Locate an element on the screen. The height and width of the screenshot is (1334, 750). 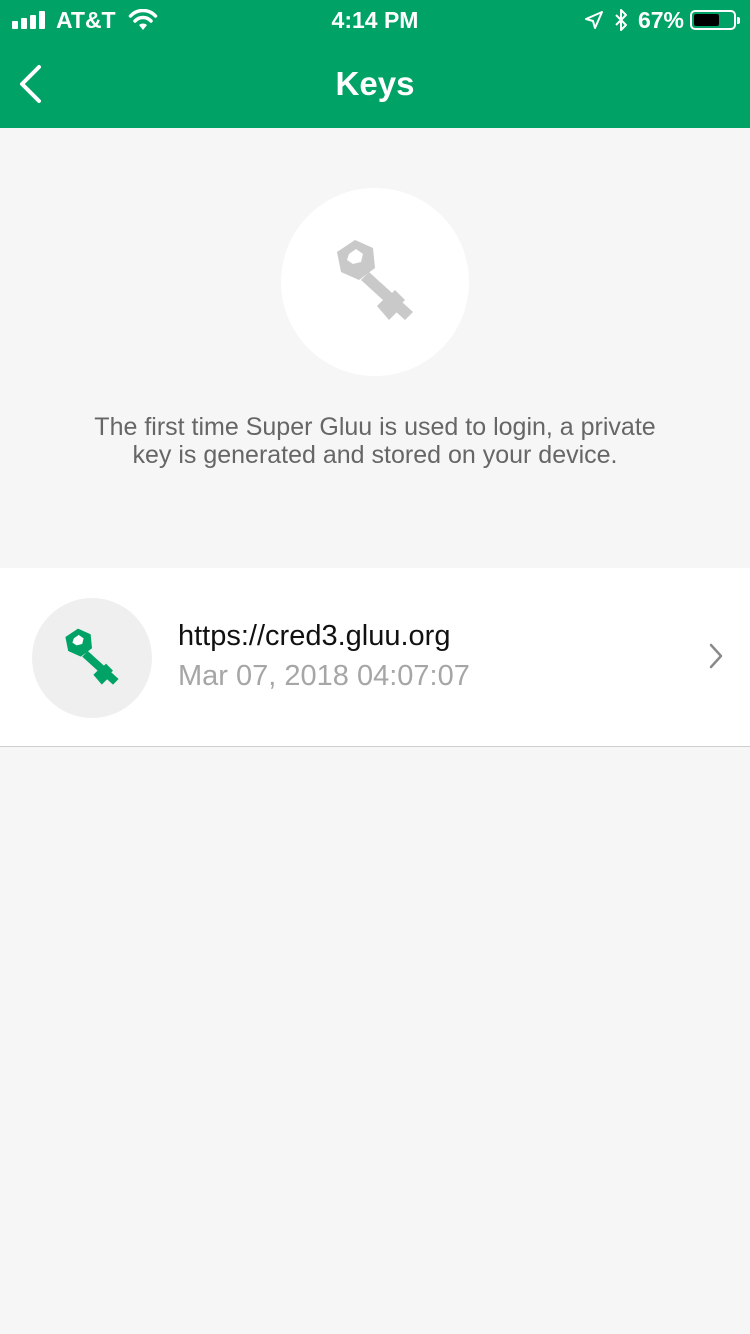
bluetooth-icon is located at coordinates (621, 20).